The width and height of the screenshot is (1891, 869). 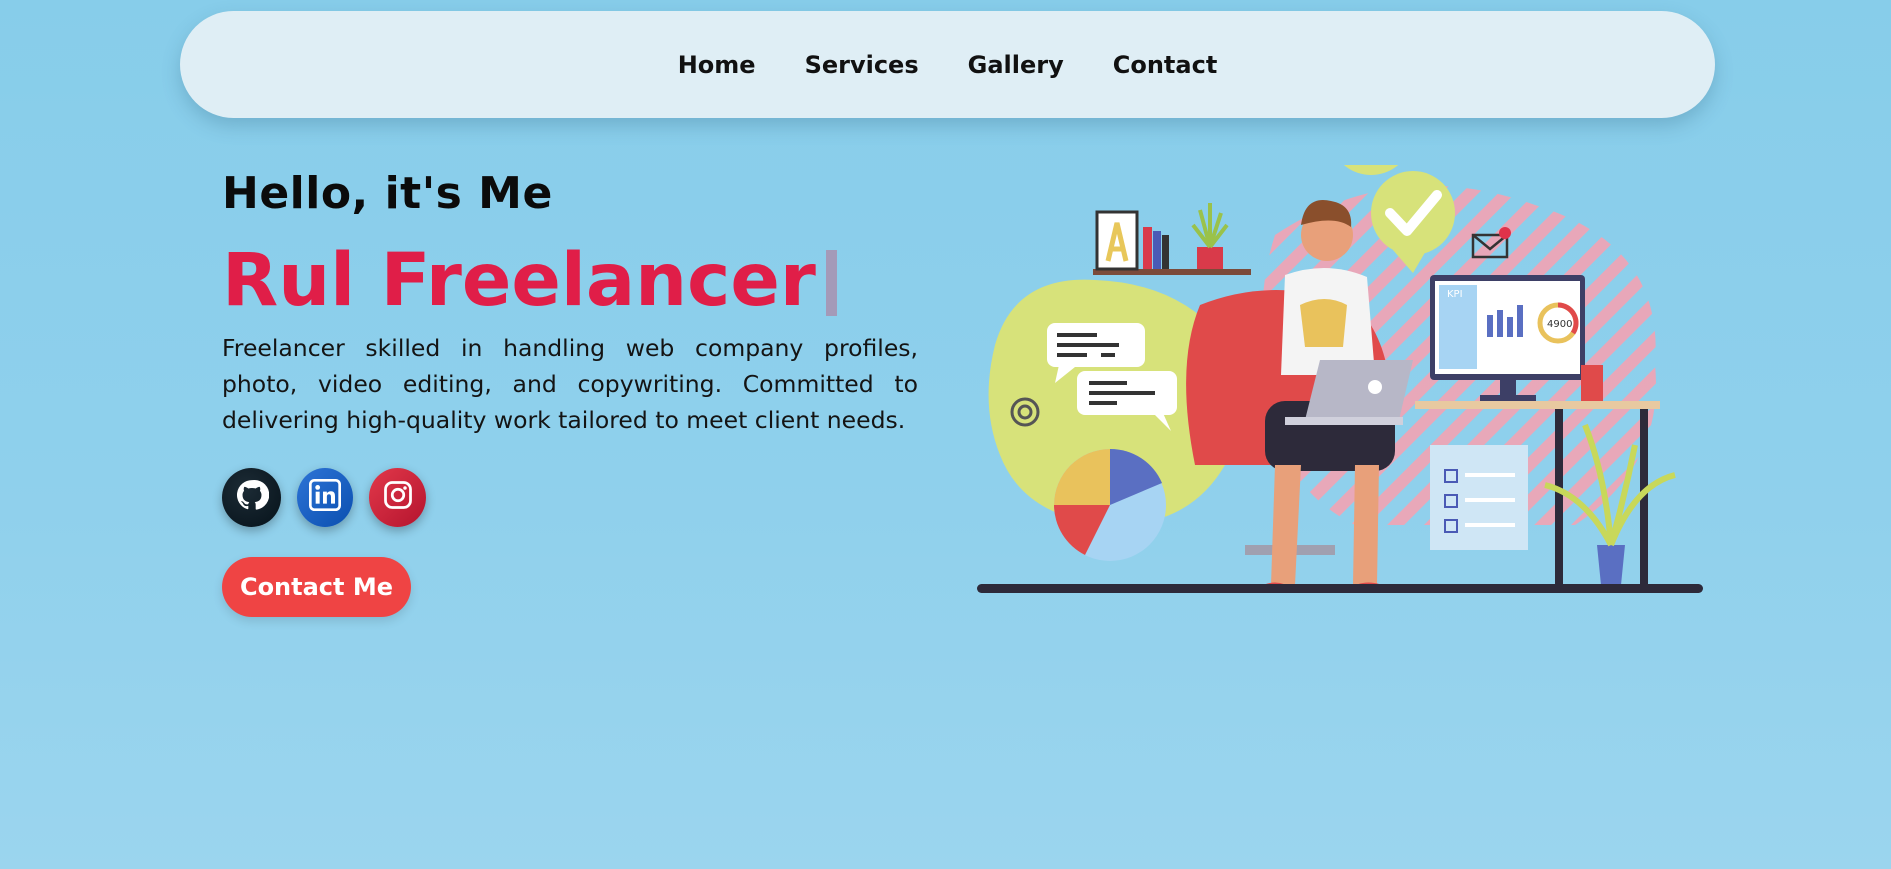 I want to click on github-link, so click(x=251, y=497).